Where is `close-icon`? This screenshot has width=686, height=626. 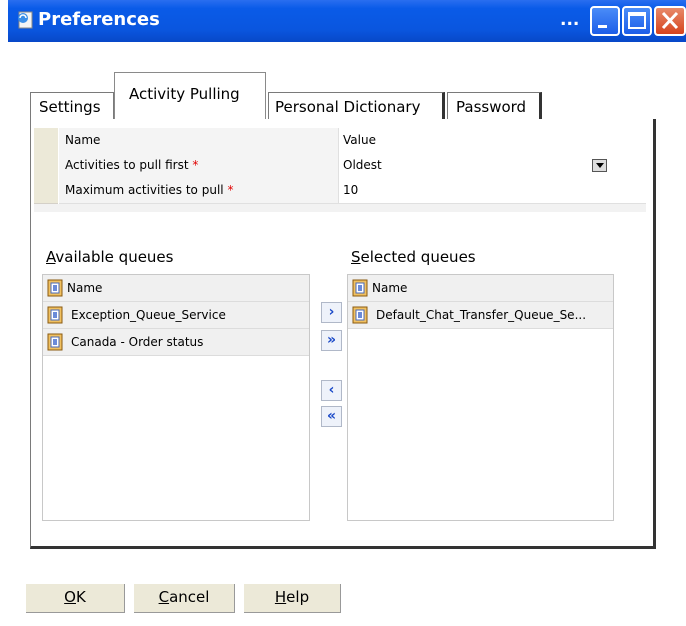
close-icon is located at coordinates (670, 20).